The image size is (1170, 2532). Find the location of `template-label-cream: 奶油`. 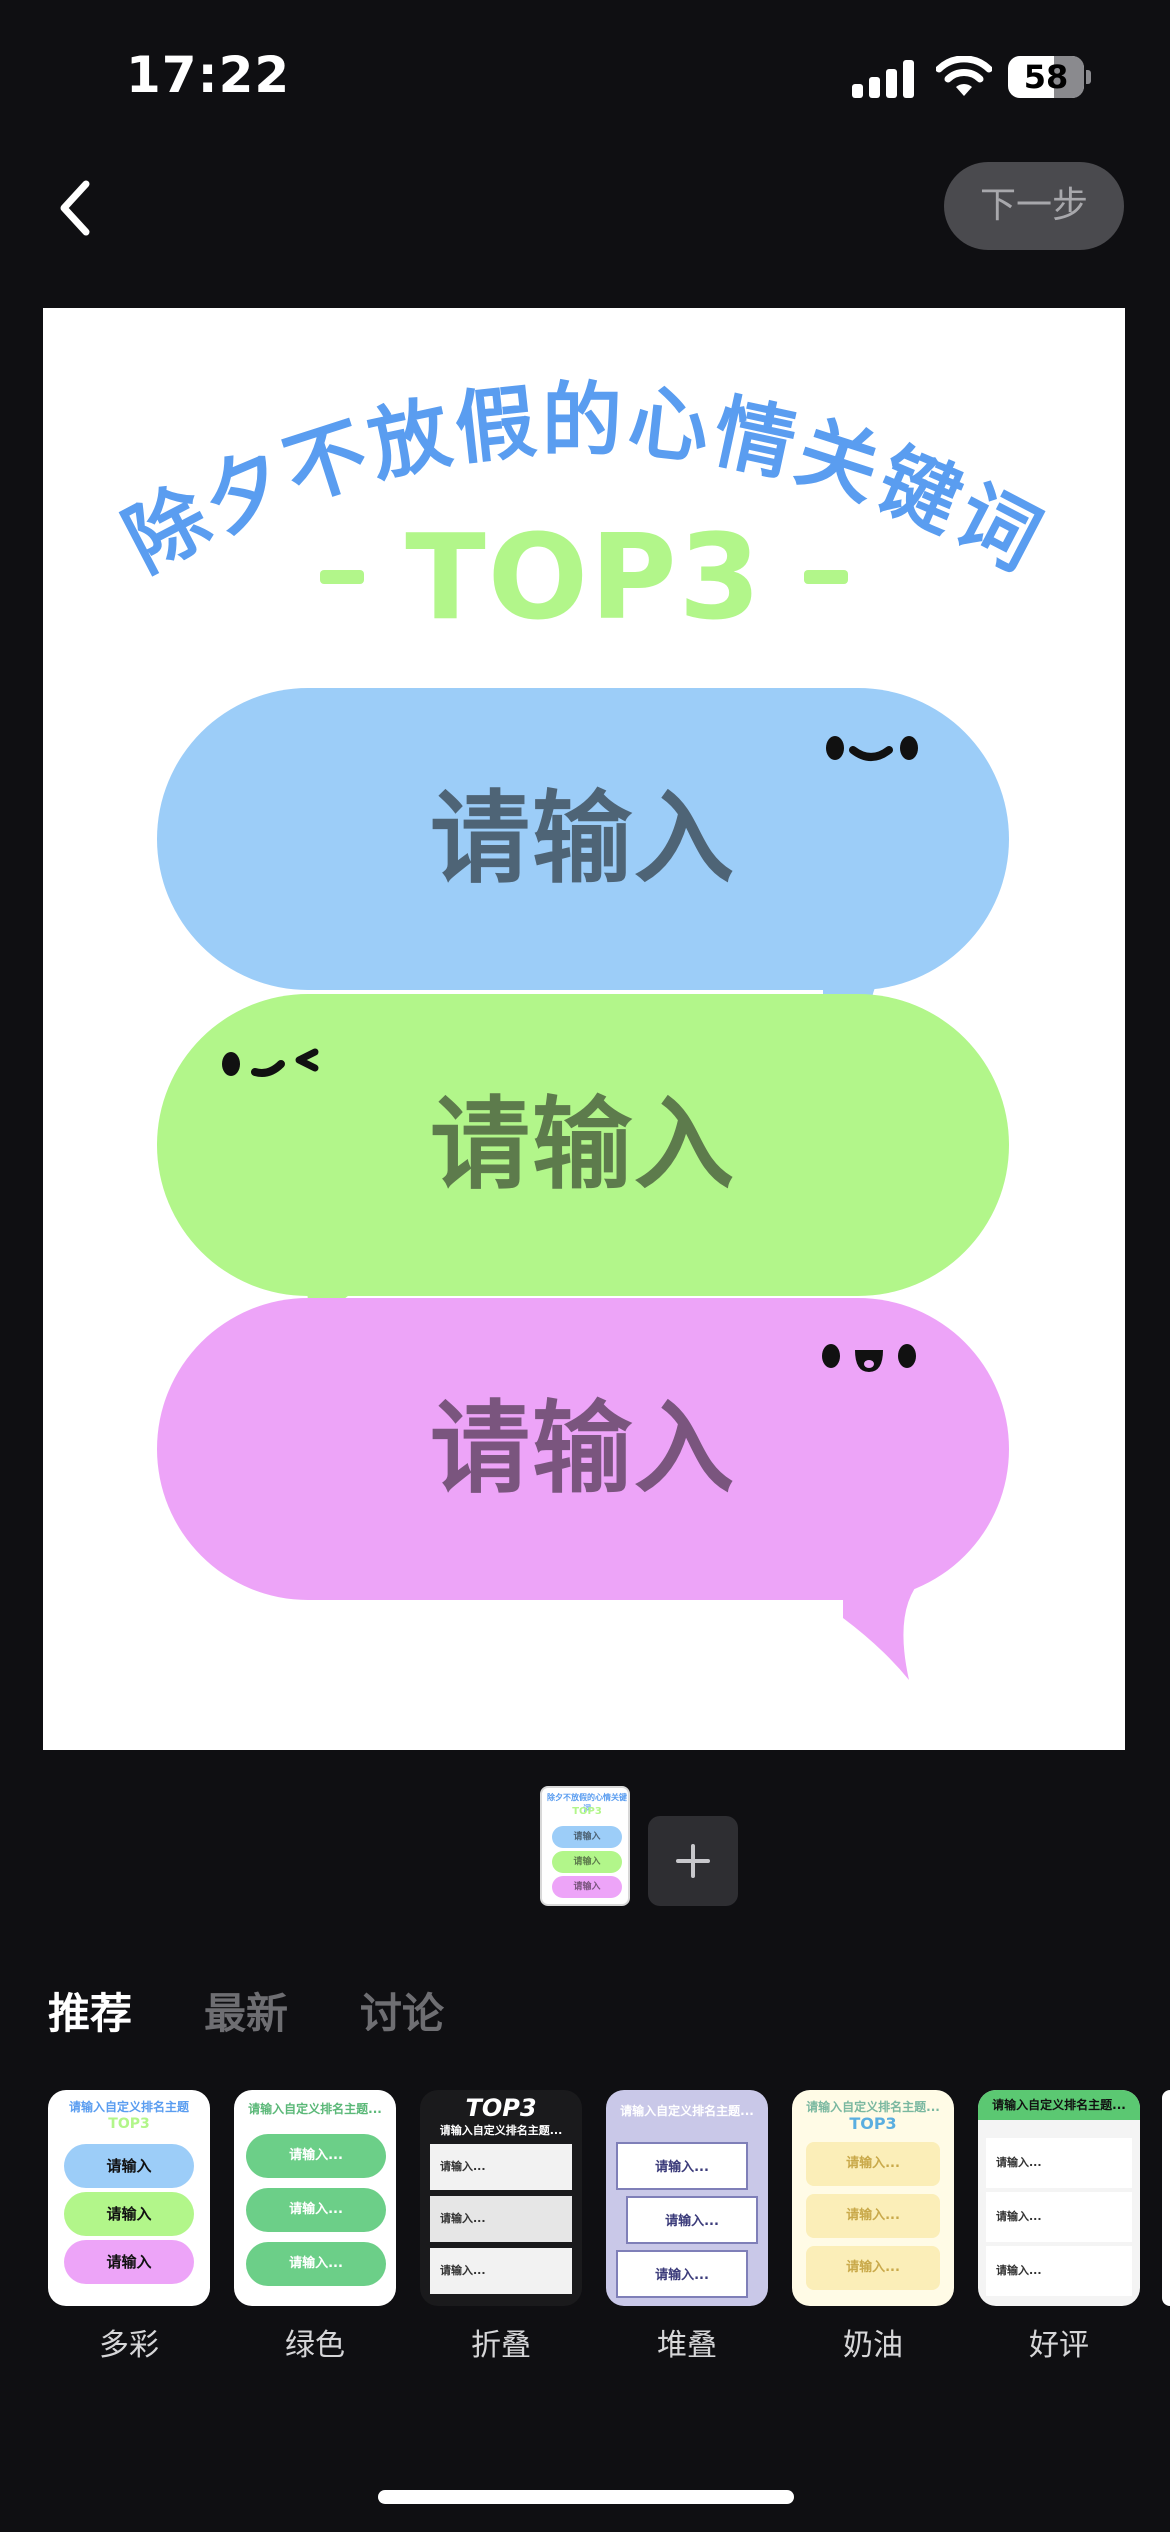

template-label-cream: 奶油 is located at coordinates (873, 2345).